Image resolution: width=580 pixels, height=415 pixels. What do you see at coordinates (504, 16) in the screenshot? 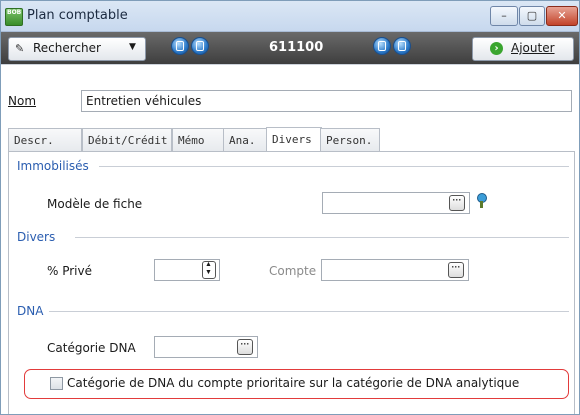
I see `minimize-button: –` at bounding box center [504, 16].